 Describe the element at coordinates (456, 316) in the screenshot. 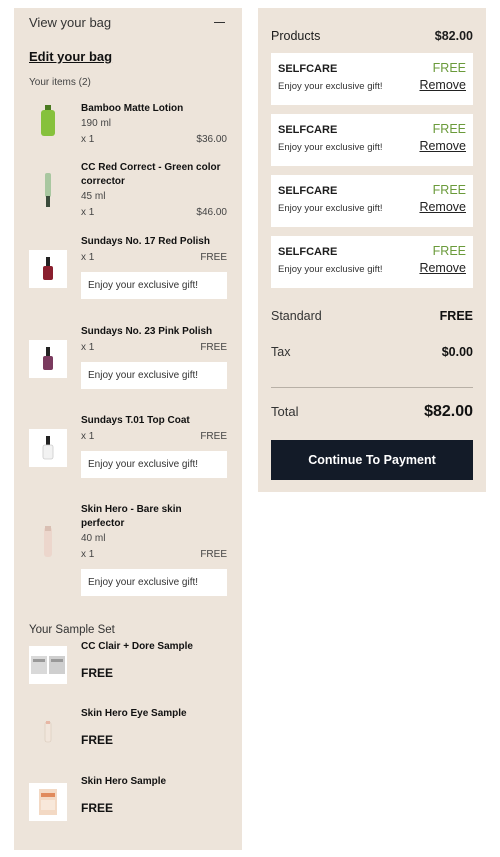

I see `shipping-value: FREE` at that location.